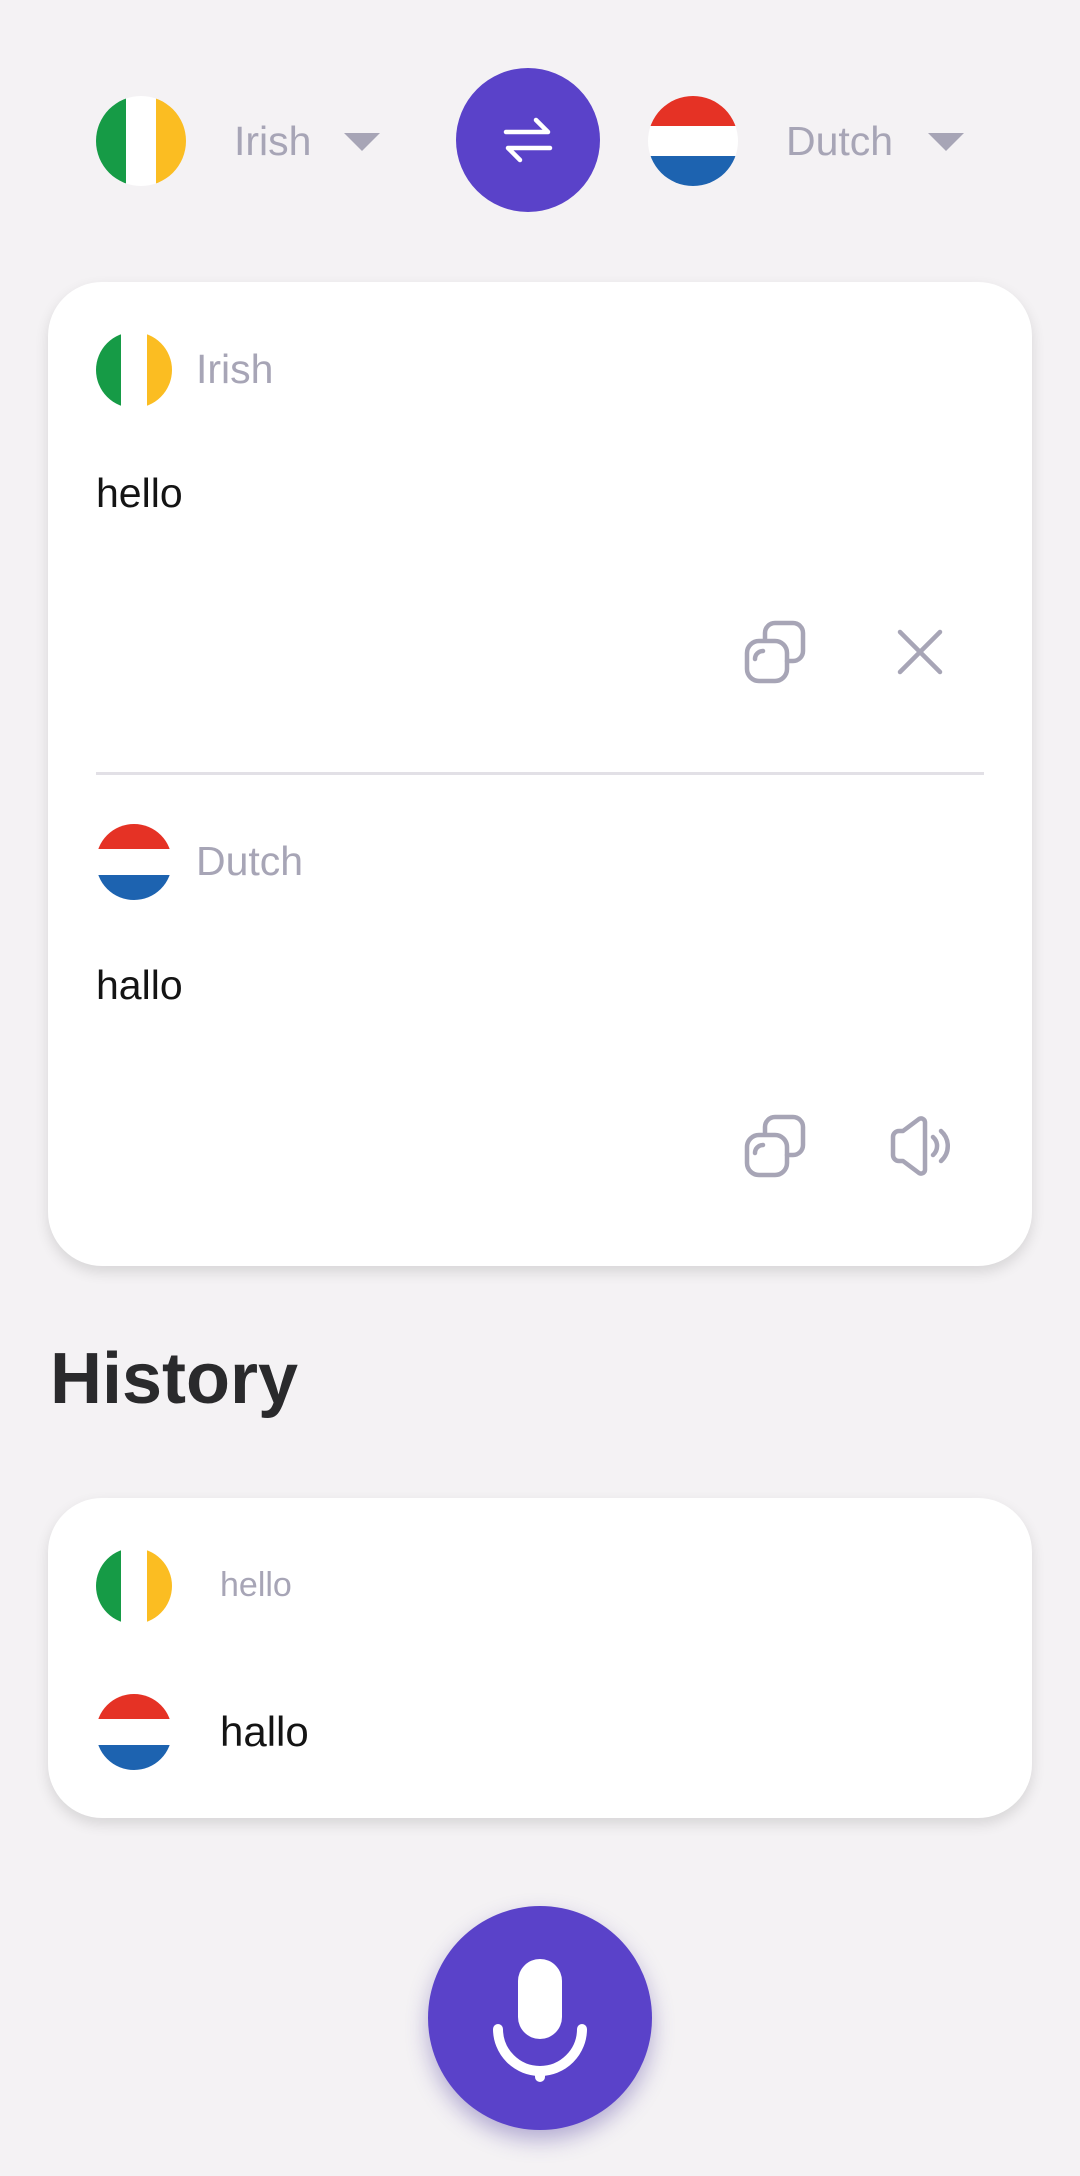  I want to click on microphone-icon, so click(540, 2020).